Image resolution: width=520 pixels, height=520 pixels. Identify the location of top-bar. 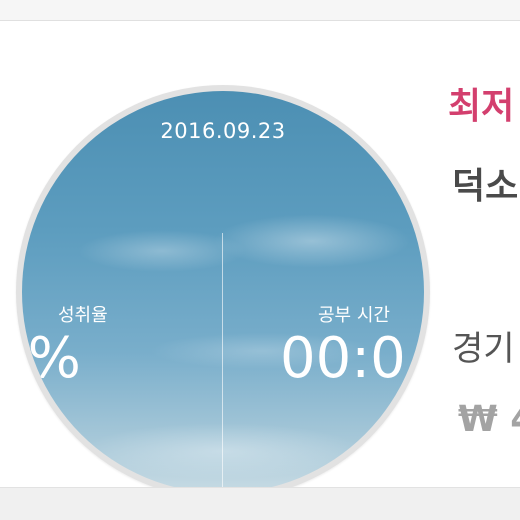
(260, 10).